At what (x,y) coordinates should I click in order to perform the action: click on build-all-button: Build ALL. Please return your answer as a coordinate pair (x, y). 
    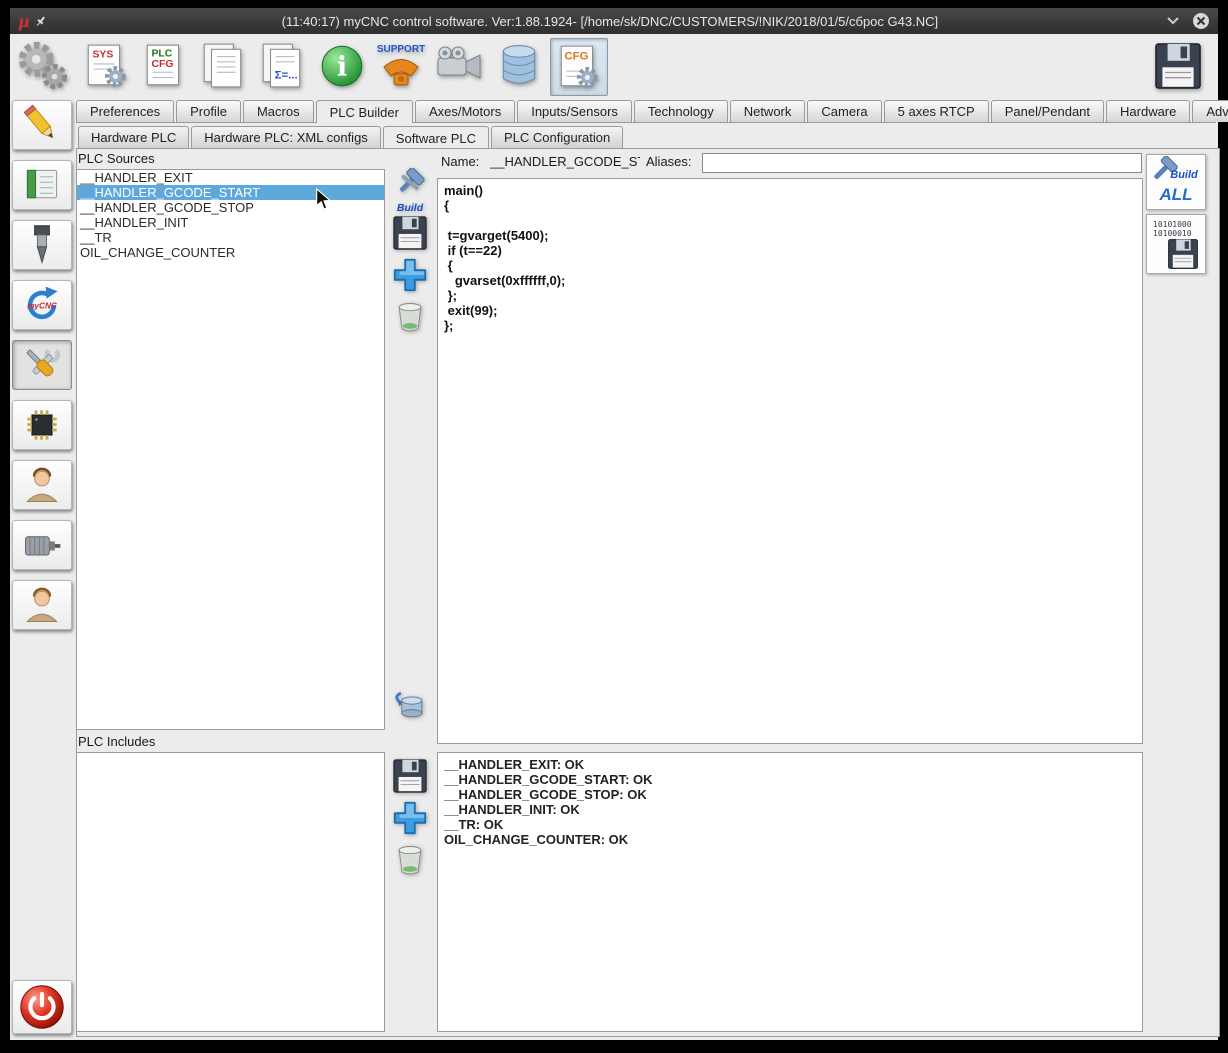
    Looking at the image, I should click on (1176, 182).